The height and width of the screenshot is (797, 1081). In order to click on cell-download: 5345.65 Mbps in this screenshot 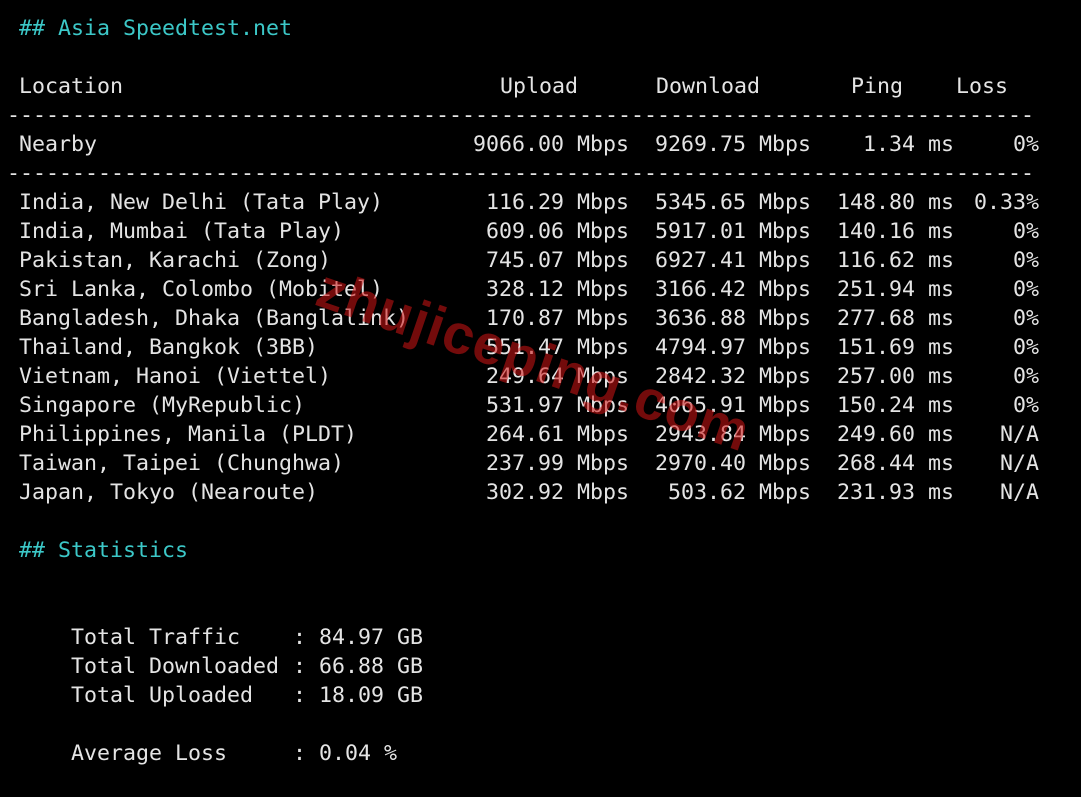, I will do `click(732, 202)`.